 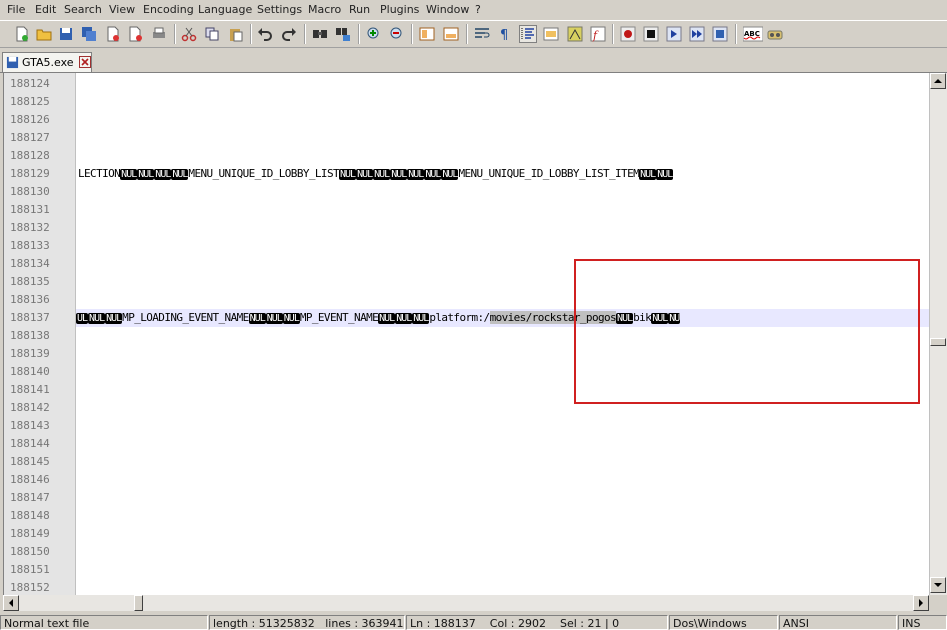 I want to click on new-file-icon, so click(x=22, y=34).